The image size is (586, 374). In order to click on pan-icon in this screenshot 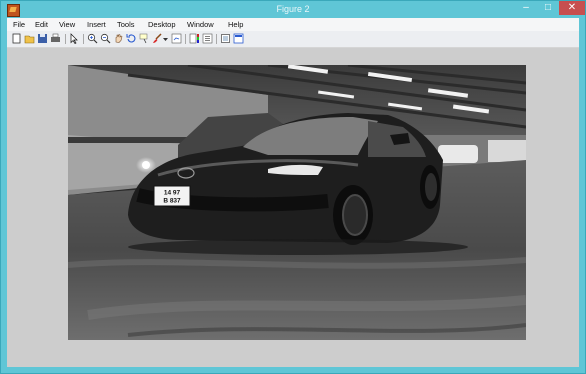, I will do `click(118, 38)`.